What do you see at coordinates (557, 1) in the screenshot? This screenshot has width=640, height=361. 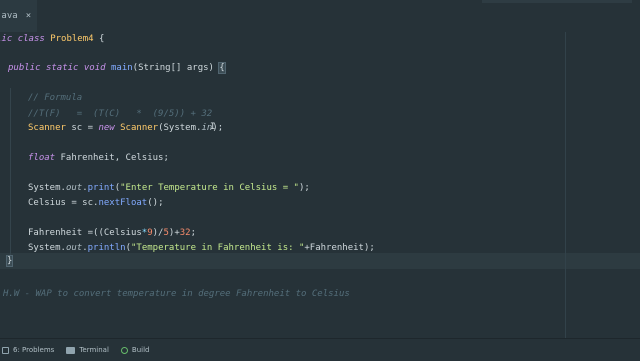 I see `scroll-indicator` at bounding box center [557, 1].